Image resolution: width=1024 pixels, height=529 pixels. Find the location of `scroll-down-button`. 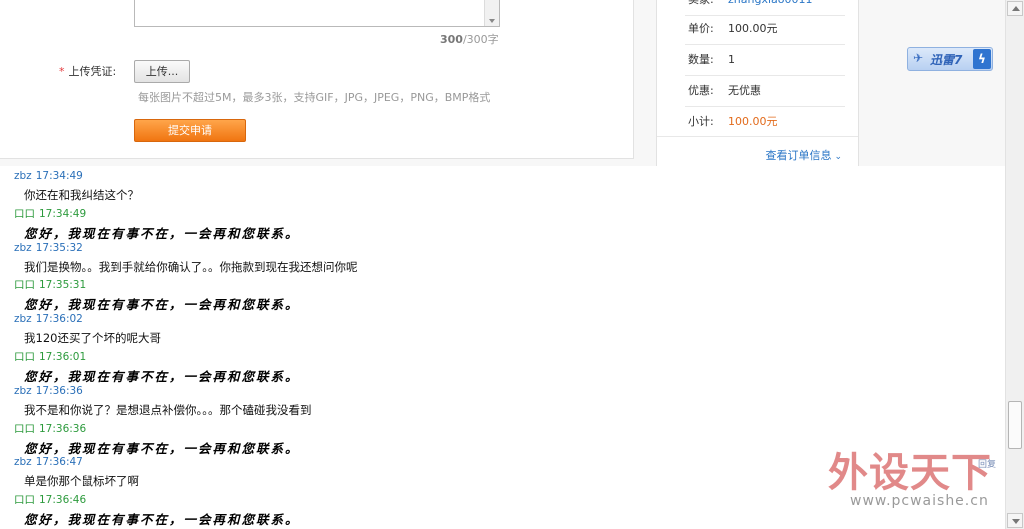

scroll-down-button is located at coordinates (1015, 520).